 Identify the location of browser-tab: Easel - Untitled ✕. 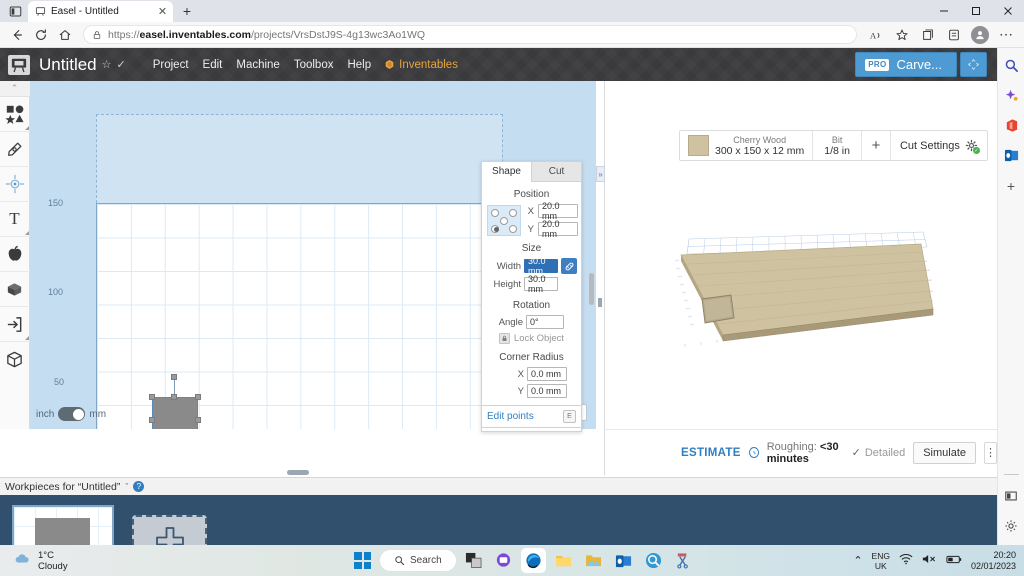
(100, 11).